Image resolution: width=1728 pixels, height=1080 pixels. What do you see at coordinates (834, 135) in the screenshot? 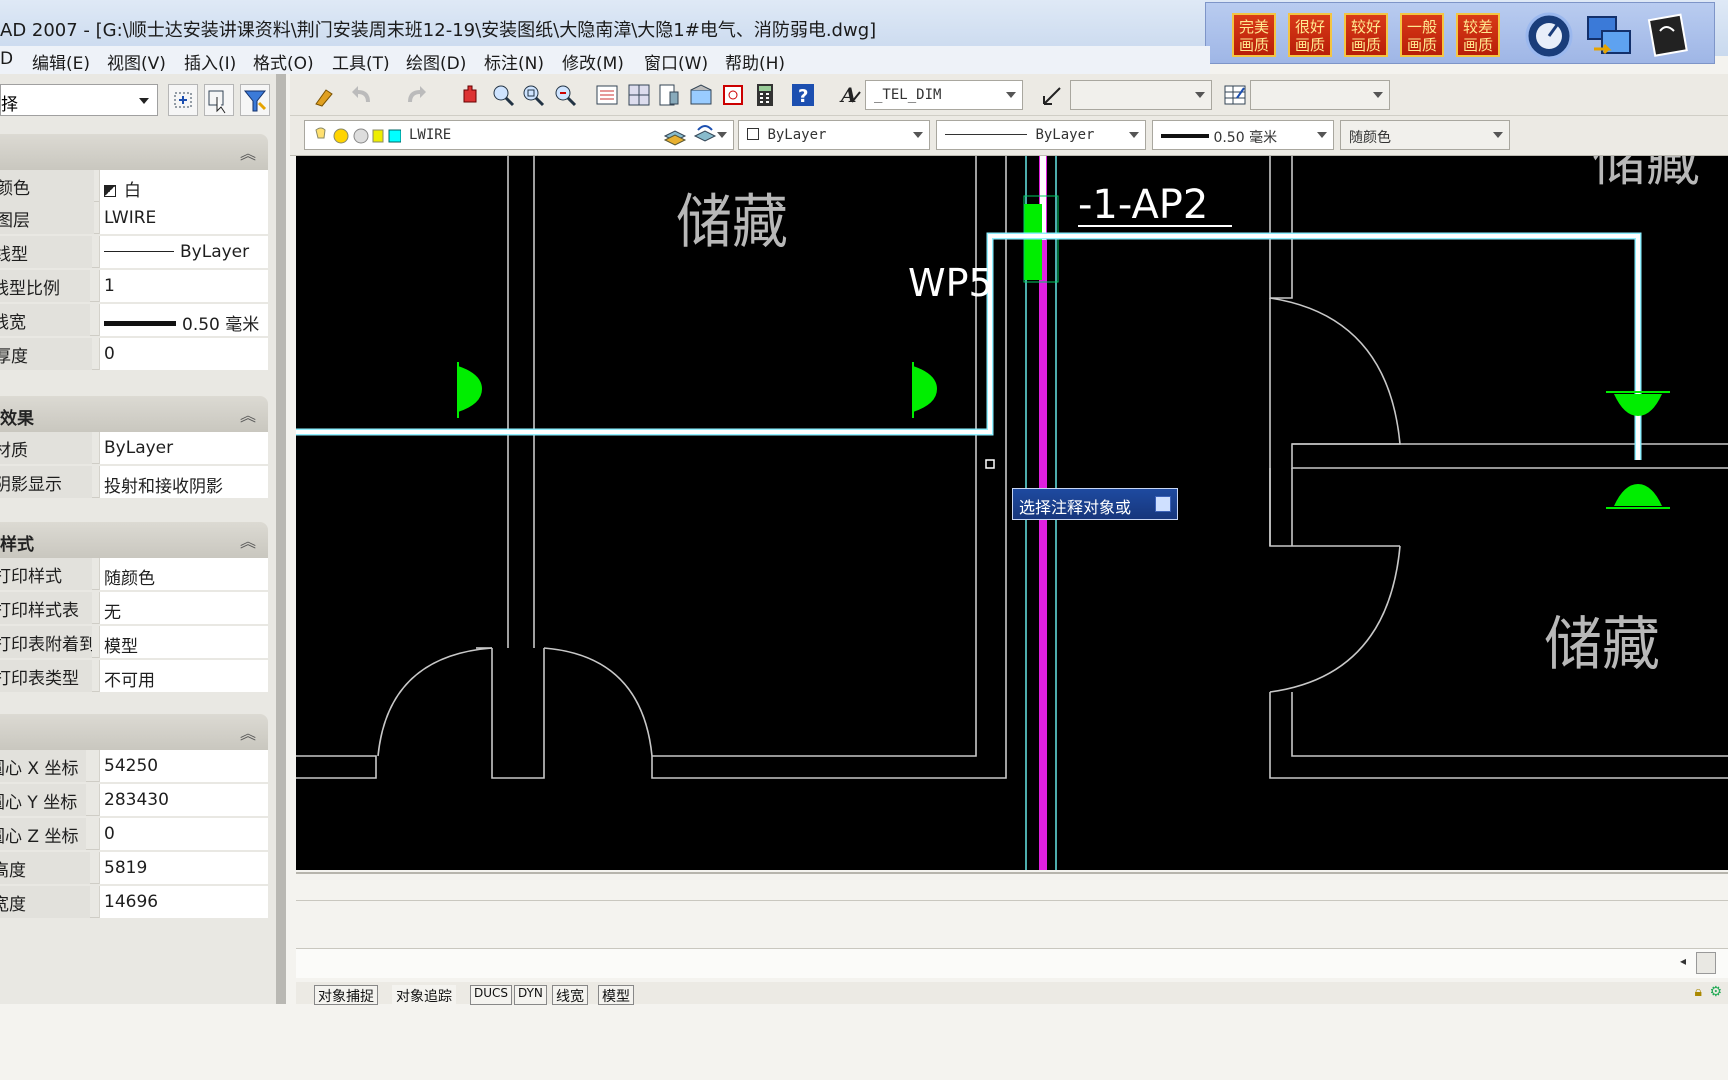
I see `color-select: ByLayer` at bounding box center [834, 135].